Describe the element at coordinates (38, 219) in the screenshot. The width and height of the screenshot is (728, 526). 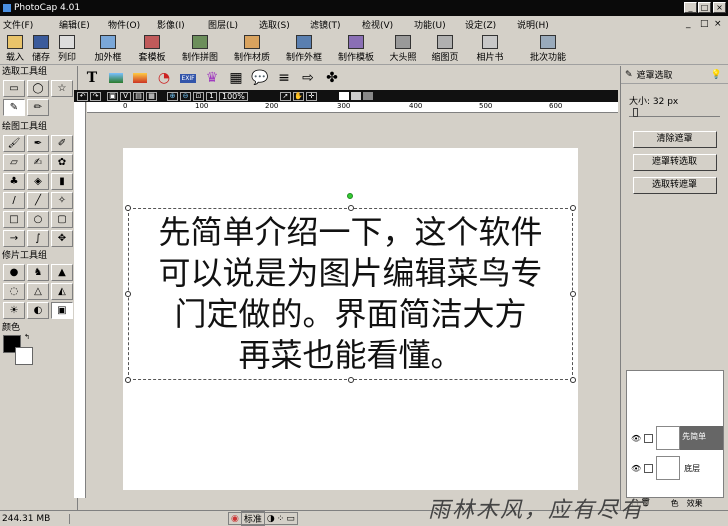
I see `ellipse-shape-tool: ○` at that location.